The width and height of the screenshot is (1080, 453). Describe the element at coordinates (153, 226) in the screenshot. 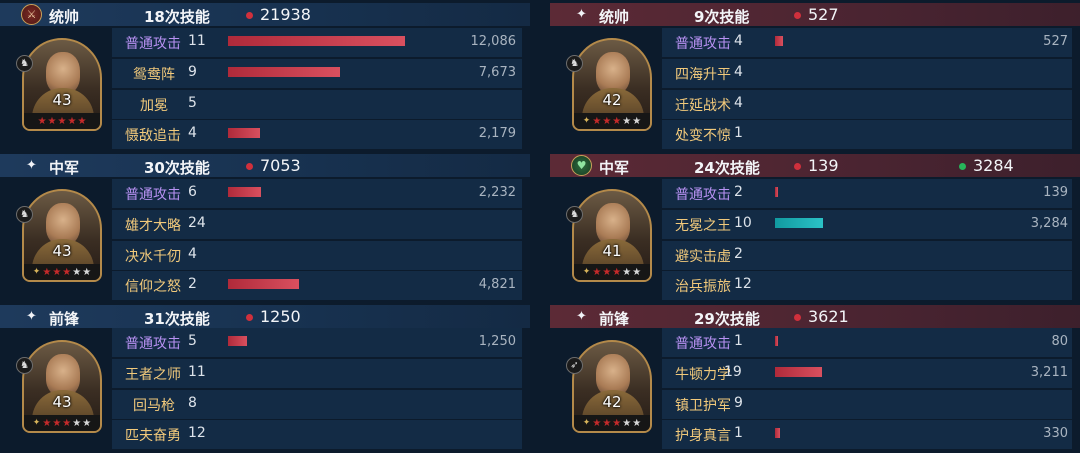

I see `skill-name: 雄才大略` at that location.